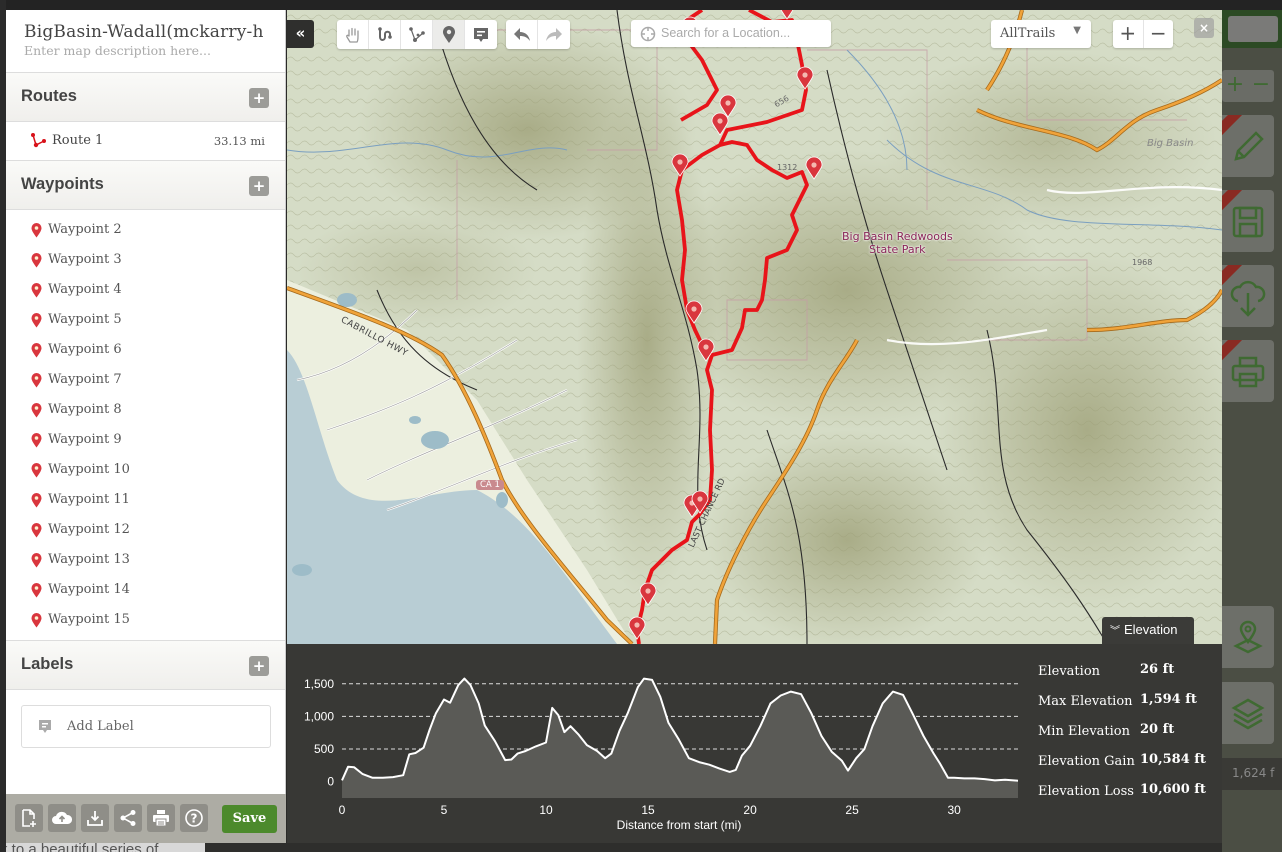 This screenshot has height=852, width=1282. I want to click on tool-label, so click(481, 34).